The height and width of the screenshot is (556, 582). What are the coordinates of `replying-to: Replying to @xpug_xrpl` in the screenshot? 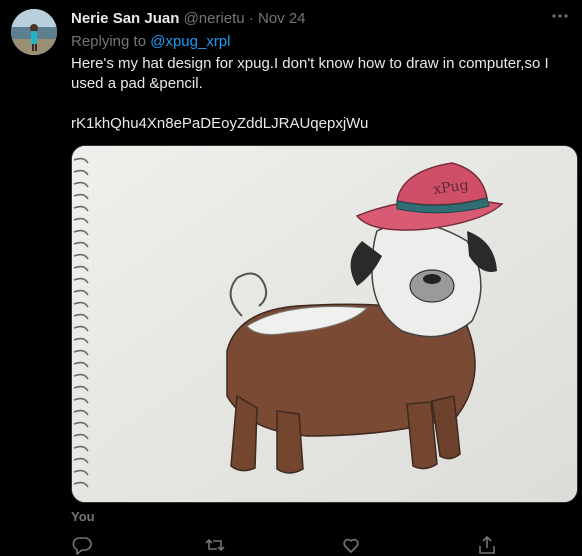 It's located at (151, 42).